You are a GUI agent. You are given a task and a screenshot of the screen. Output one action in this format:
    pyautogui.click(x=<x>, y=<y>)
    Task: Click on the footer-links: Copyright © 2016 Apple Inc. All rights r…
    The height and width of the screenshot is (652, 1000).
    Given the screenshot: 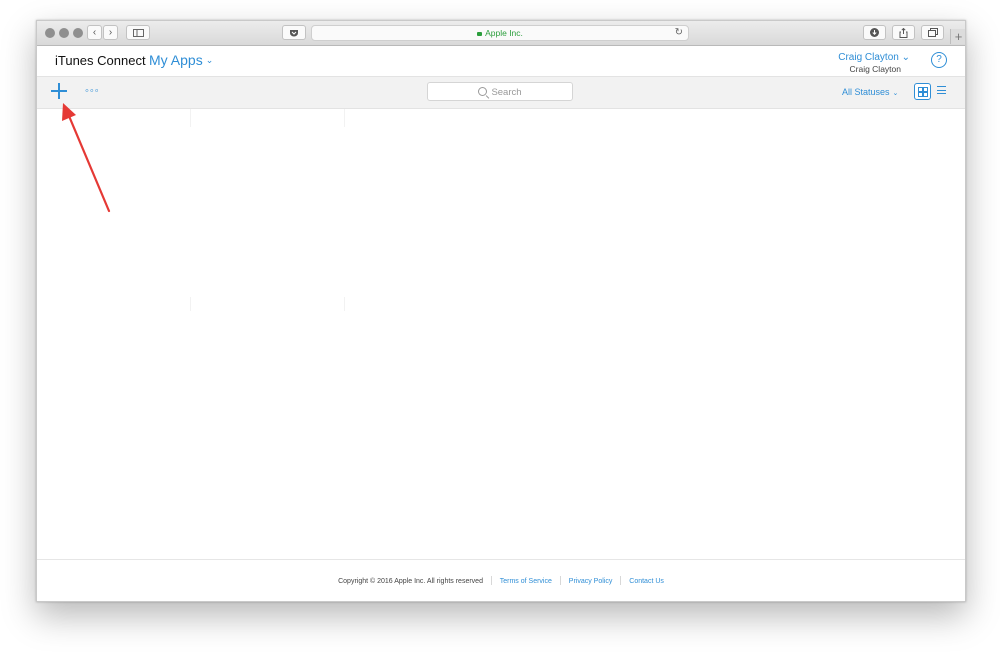 What is the action you would take?
    pyautogui.click(x=501, y=579)
    